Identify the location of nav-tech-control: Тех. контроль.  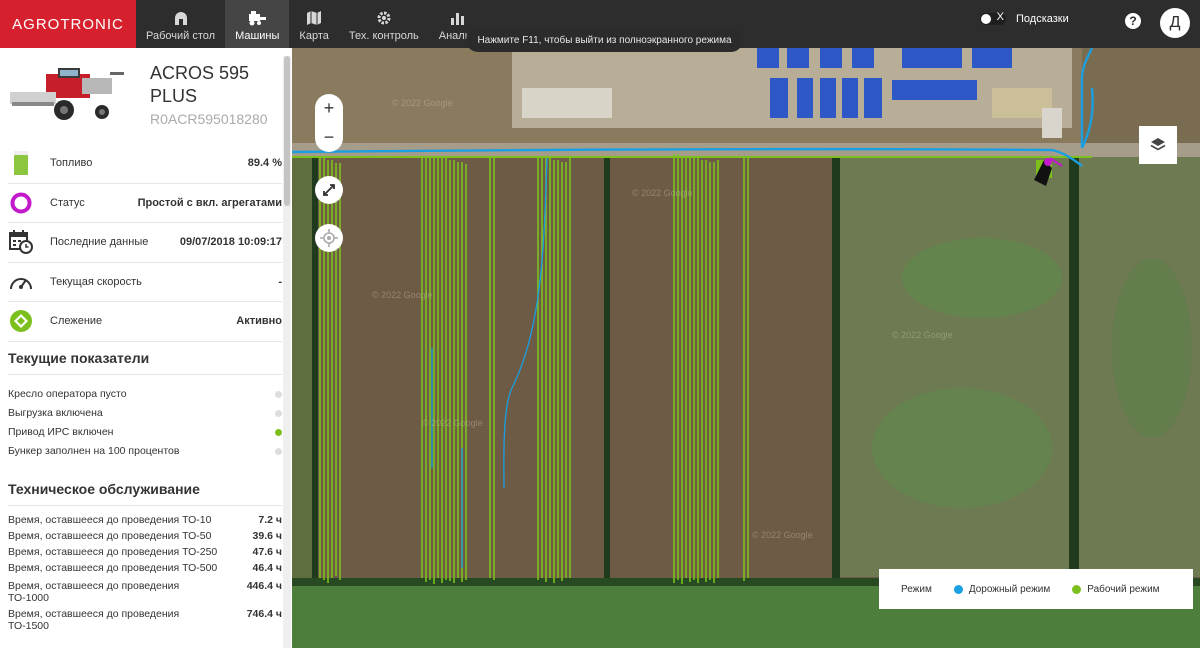
(384, 24).